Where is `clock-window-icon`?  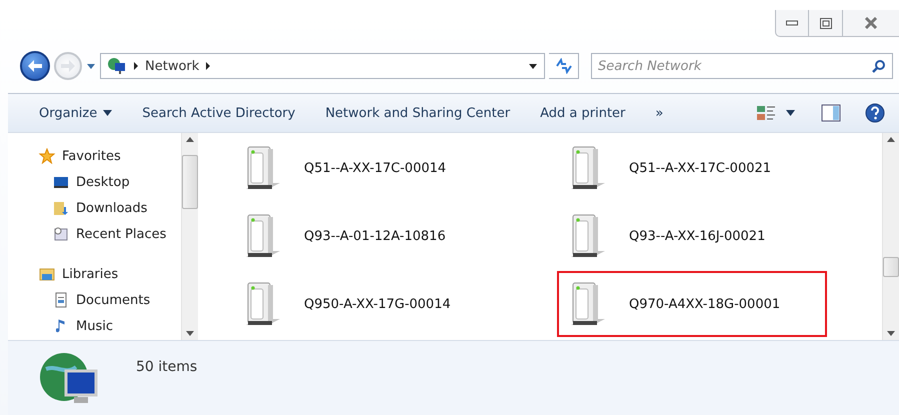 clock-window-icon is located at coordinates (61, 234).